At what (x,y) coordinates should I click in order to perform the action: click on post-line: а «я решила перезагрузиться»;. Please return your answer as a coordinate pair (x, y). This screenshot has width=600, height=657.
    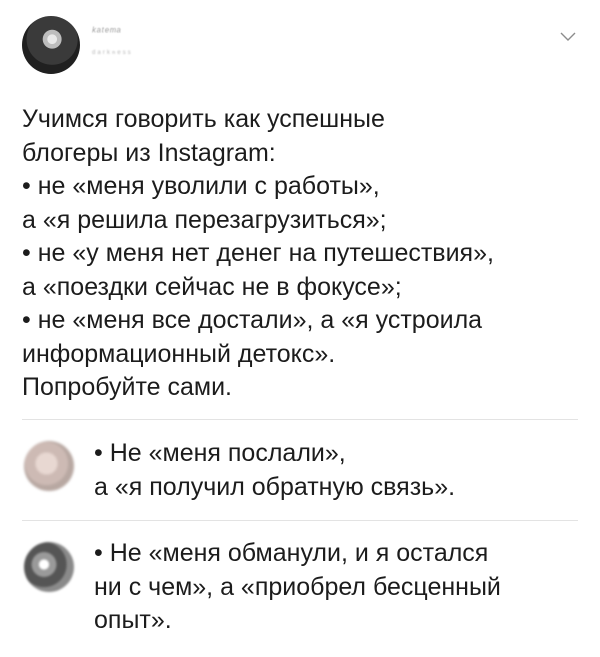
    Looking at the image, I should click on (204, 219).